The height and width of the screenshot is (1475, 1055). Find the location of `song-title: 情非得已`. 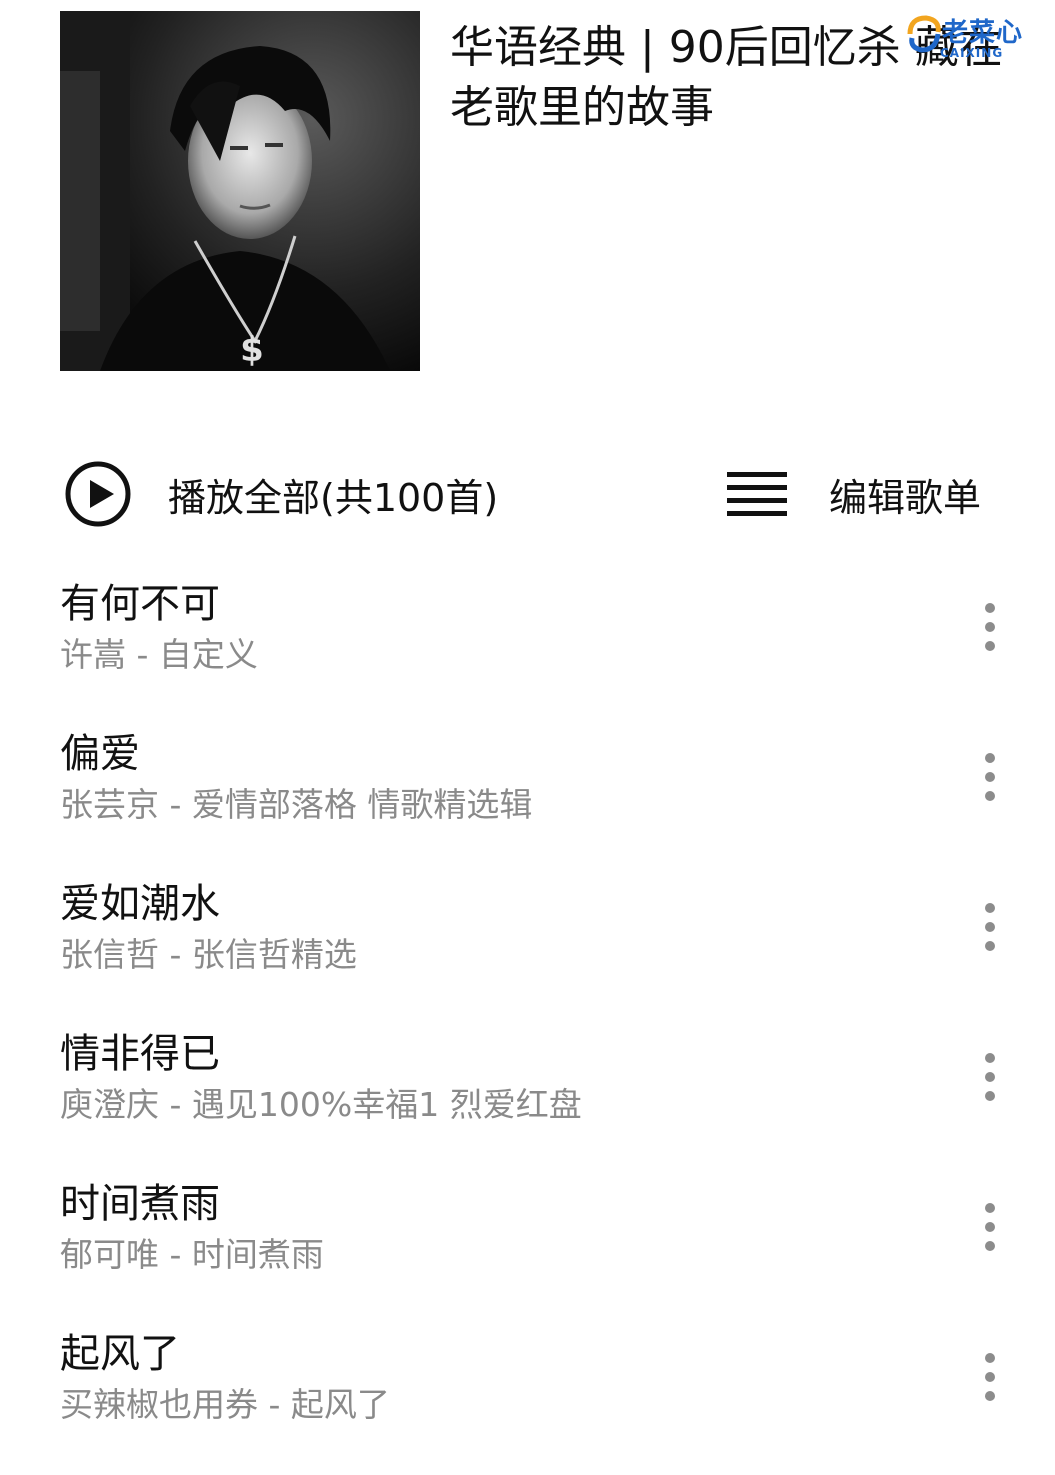

song-title: 情非得已 is located at coordinates (140, 1054).